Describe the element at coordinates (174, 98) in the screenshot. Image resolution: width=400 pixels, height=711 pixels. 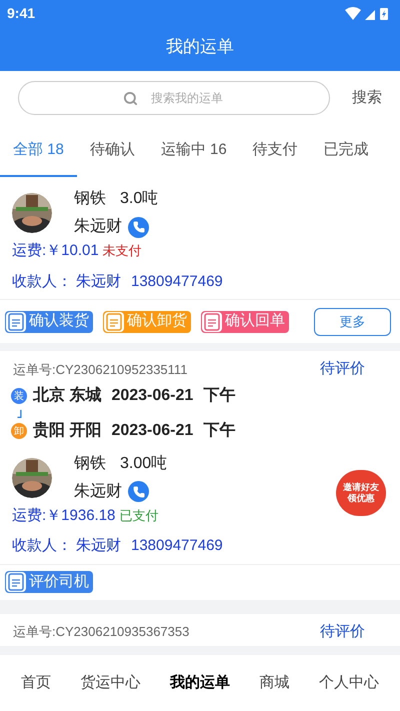
I see `search-field: 搜索我的运单` at that location.